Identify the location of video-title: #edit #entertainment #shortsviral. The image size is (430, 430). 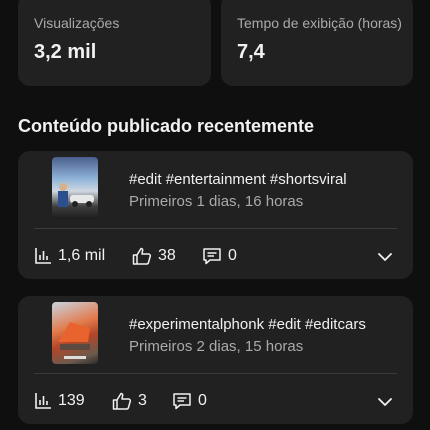
(264, 179).